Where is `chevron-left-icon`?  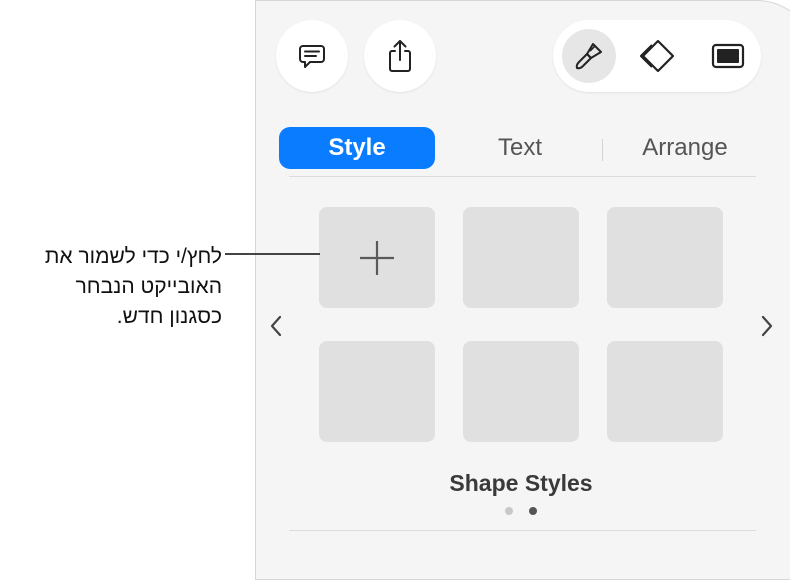 chevron-left-icon is located at coordinates (276, 326).